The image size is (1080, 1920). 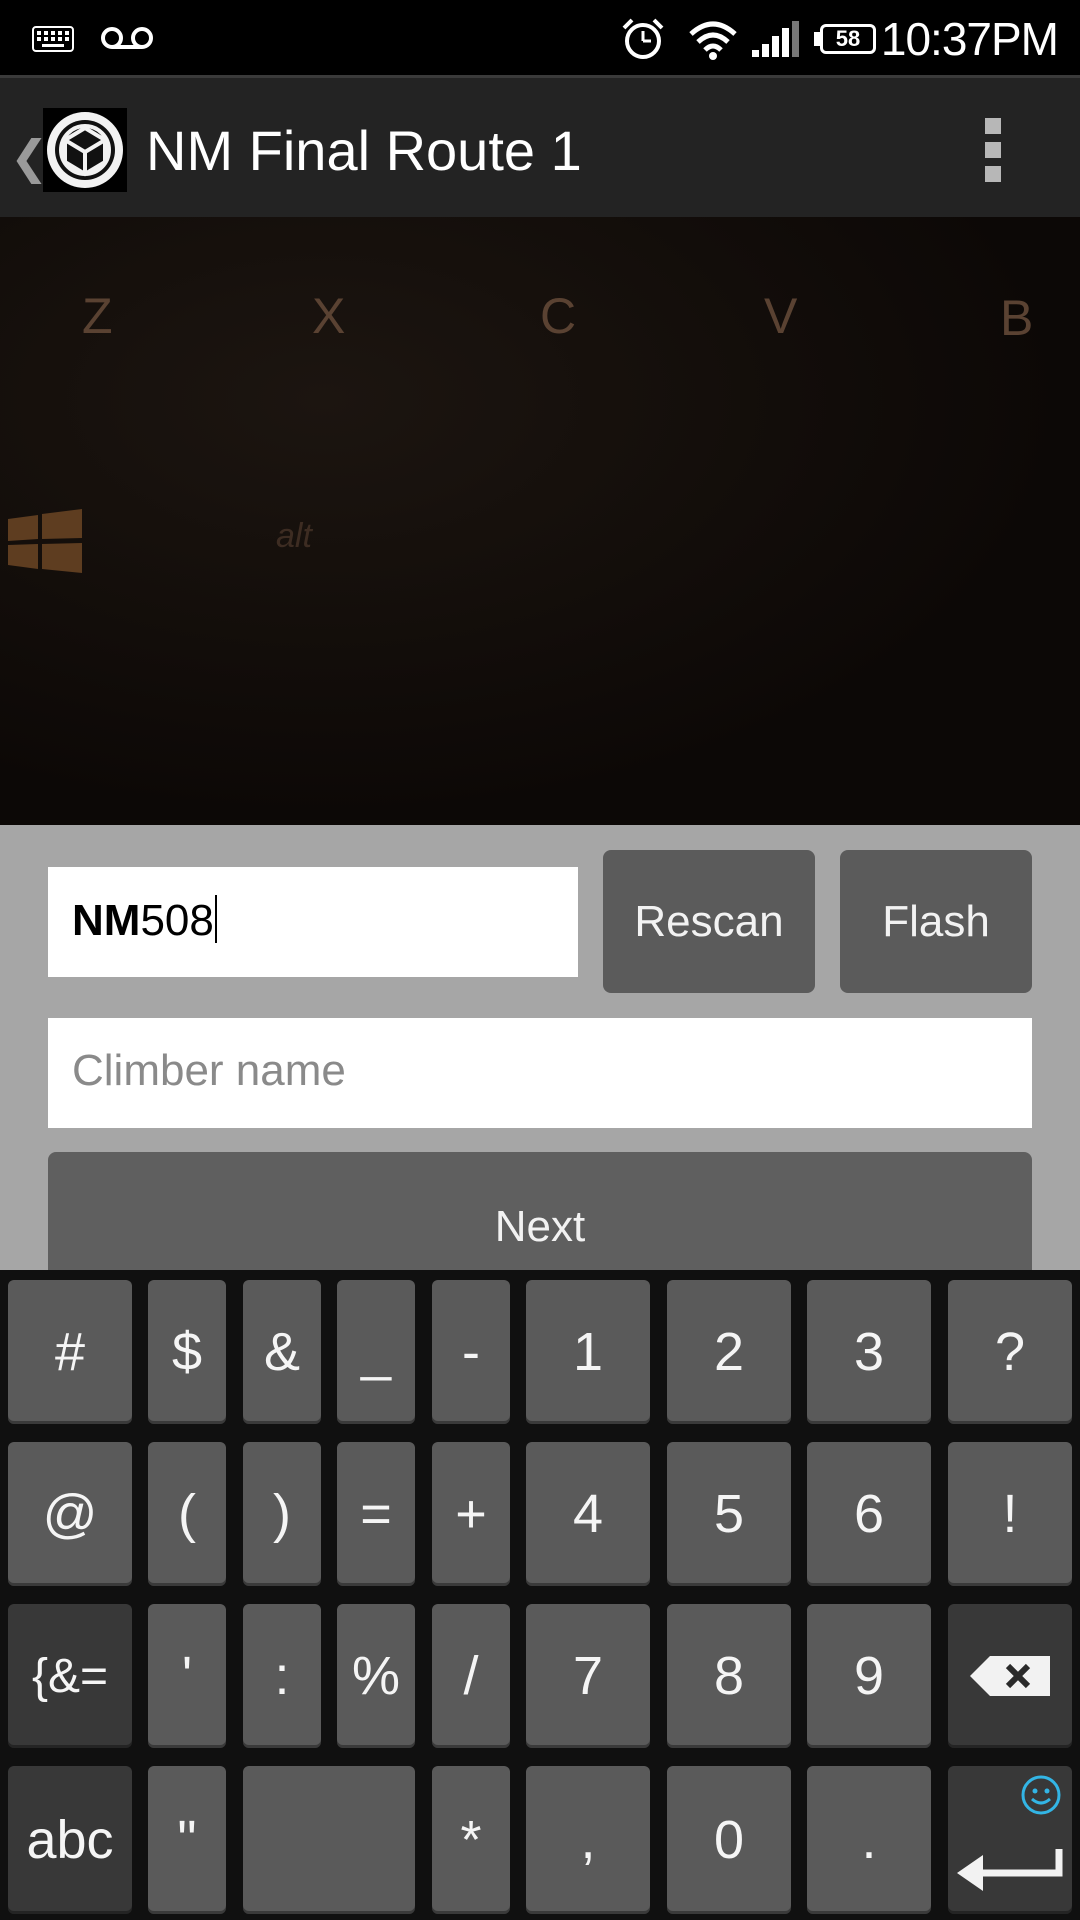 What do you see at coordinates (869, 1676) in the screenshot?
I see `key-9: 9` at bounding box center [869, 1676].